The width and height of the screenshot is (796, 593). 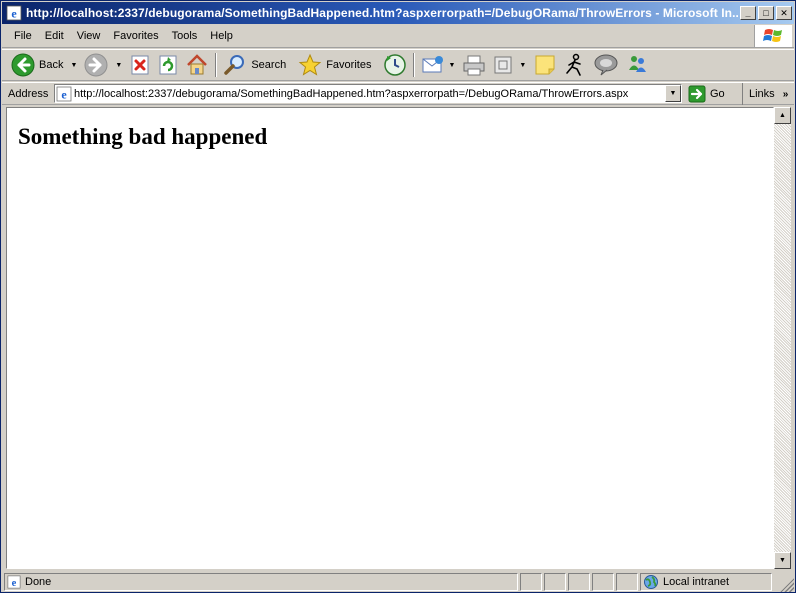 I want to click on messenger-button, so click(x=637, y=65).